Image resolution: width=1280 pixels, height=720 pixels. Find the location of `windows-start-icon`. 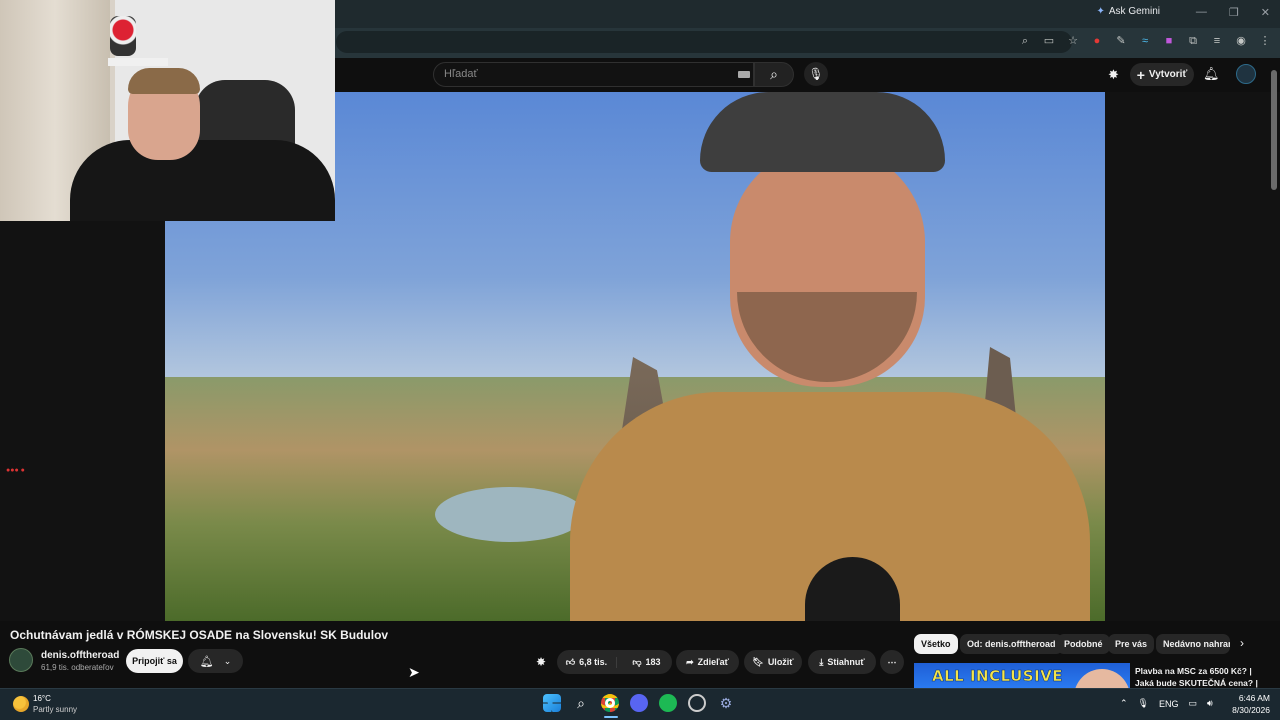

windows-start-icon is located at coordinates (552, 703).